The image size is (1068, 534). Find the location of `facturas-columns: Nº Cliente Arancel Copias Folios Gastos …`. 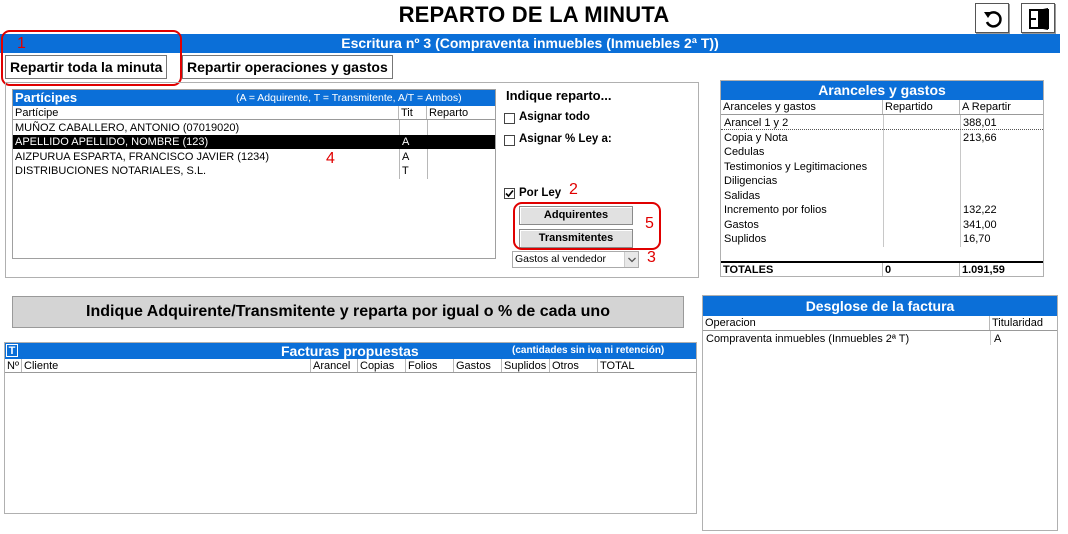

facturas-columns: Nº Cliente Arancel Copias Folios Gastos … is located at coordinates (350, 366).